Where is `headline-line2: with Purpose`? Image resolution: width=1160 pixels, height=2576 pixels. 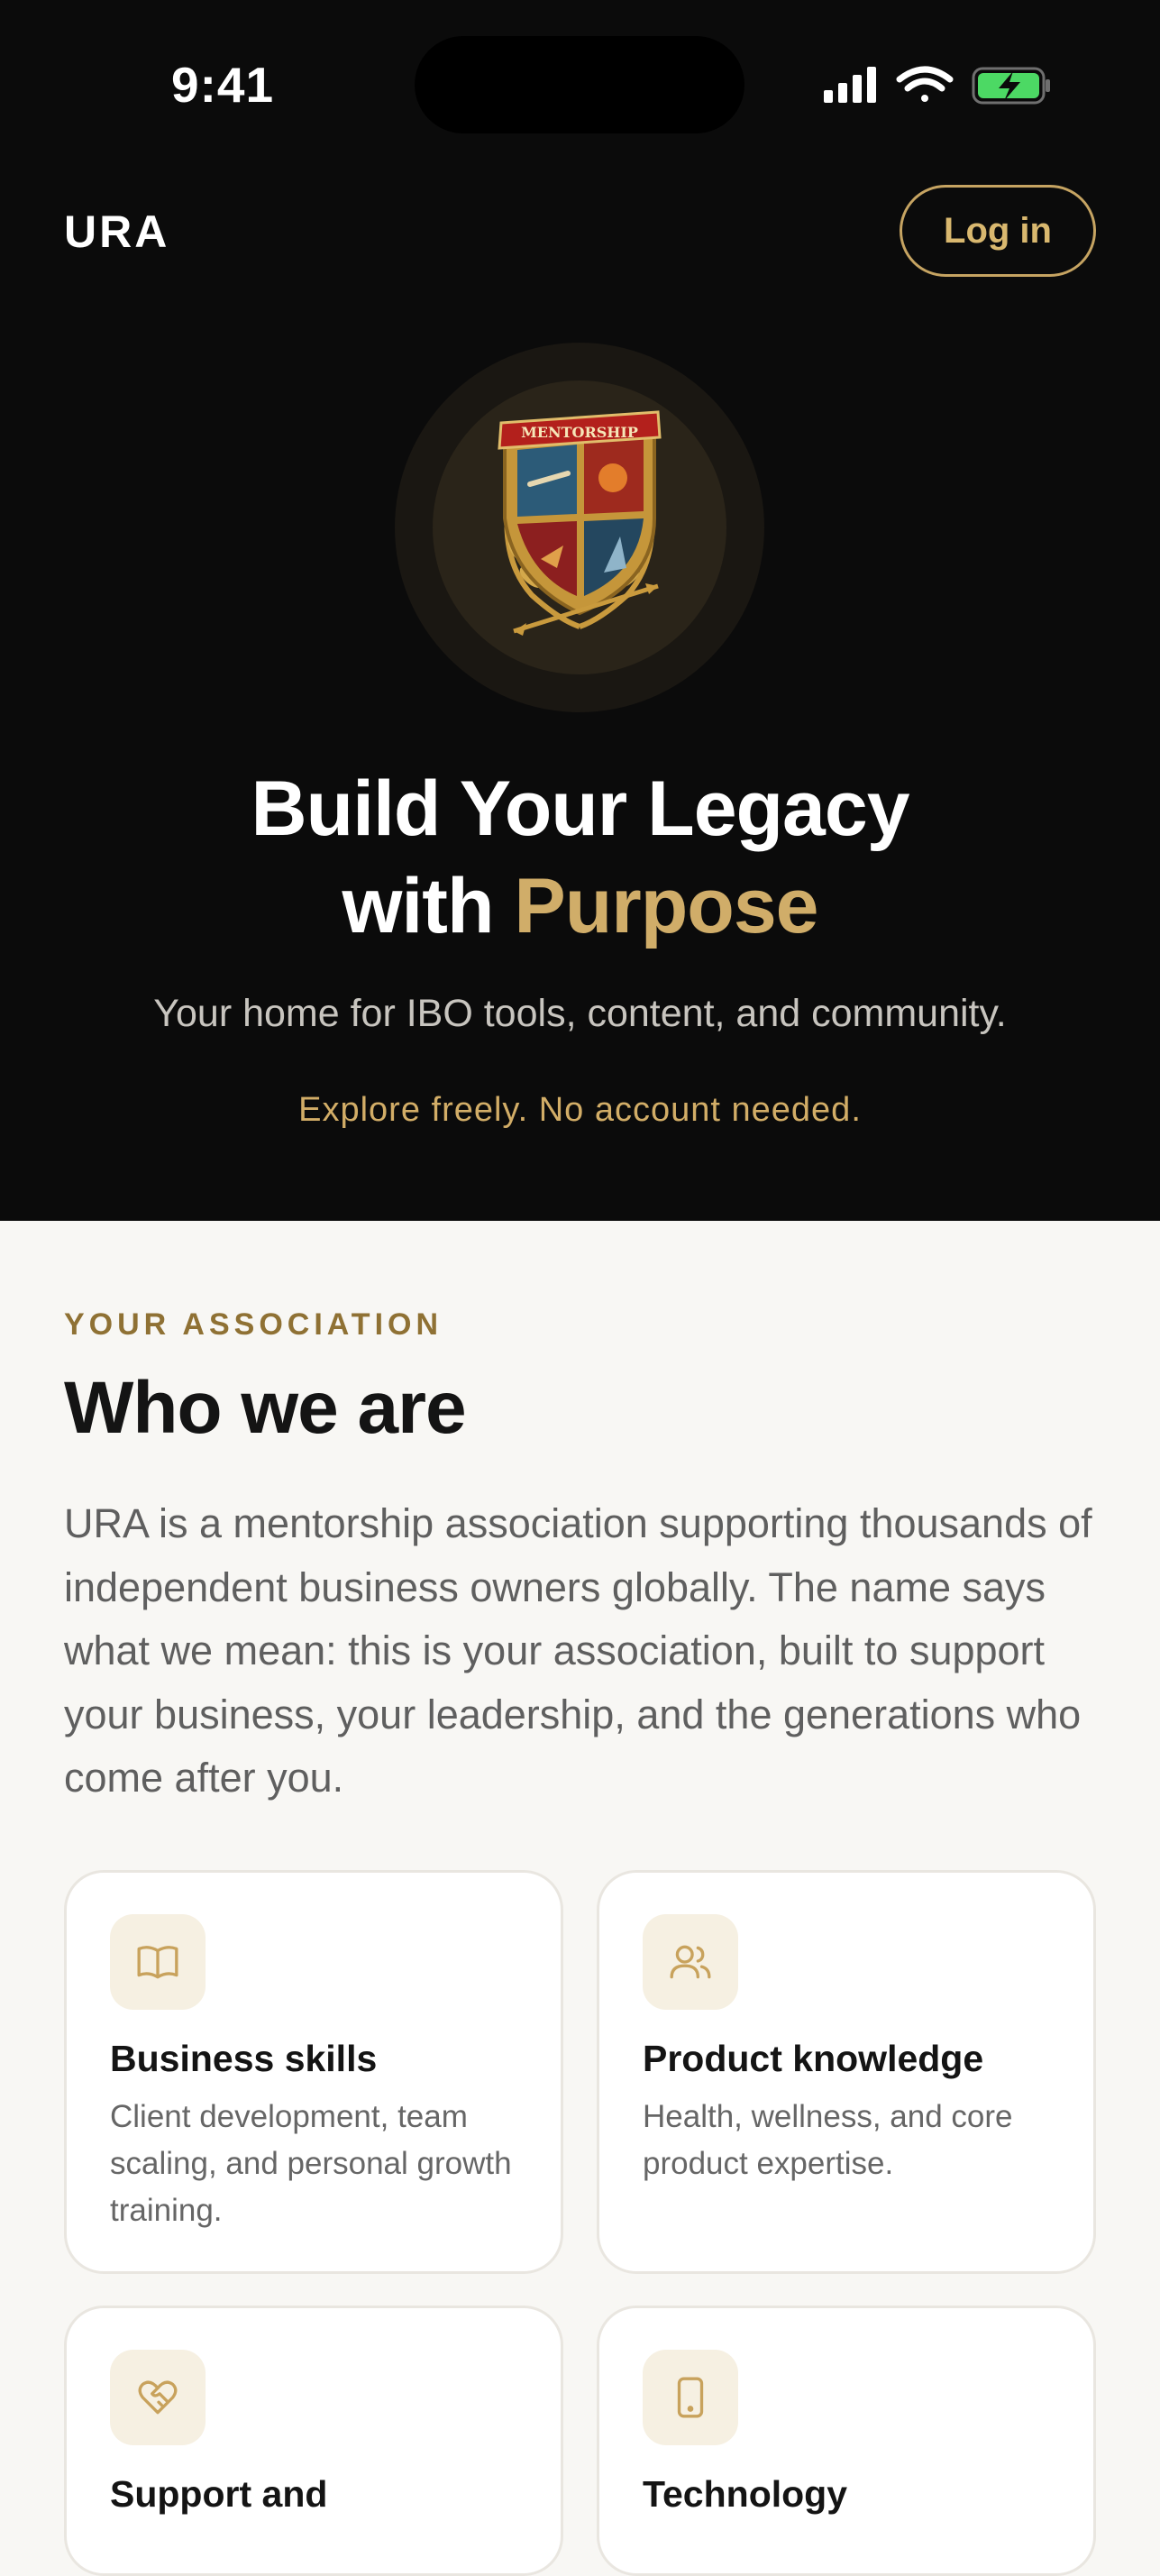
headline-line2: with Purpose is located at coordinates (580, 906).